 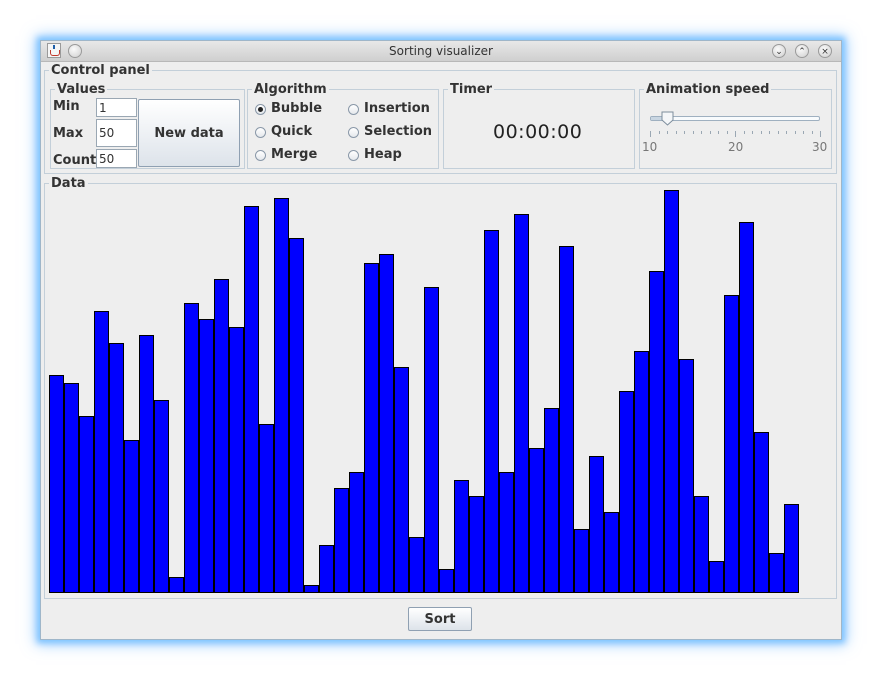 What do you see at coordinates (81, 89) in the screenshot?
I see `values-title: Values` at bounding box center [81, 89].